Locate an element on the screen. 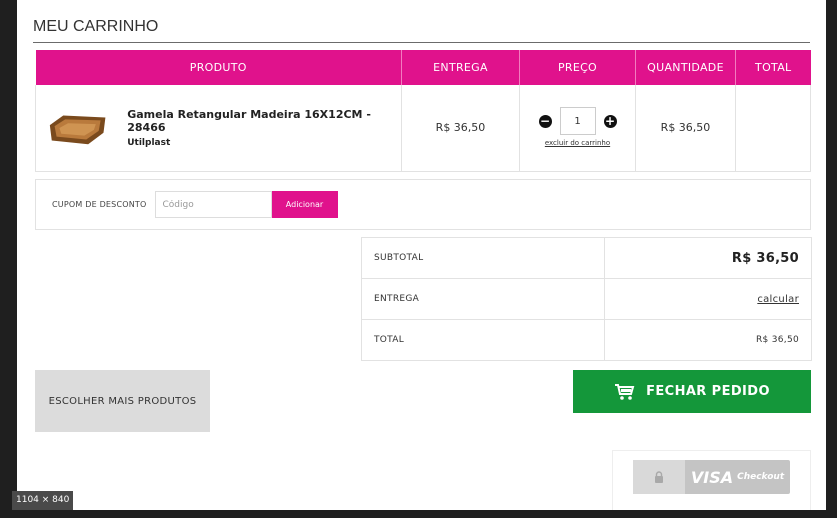 The height and width of the screenshot is (518, 837). total-row: TOTAL R$ 36,50 is located at coordinates (586, 340).